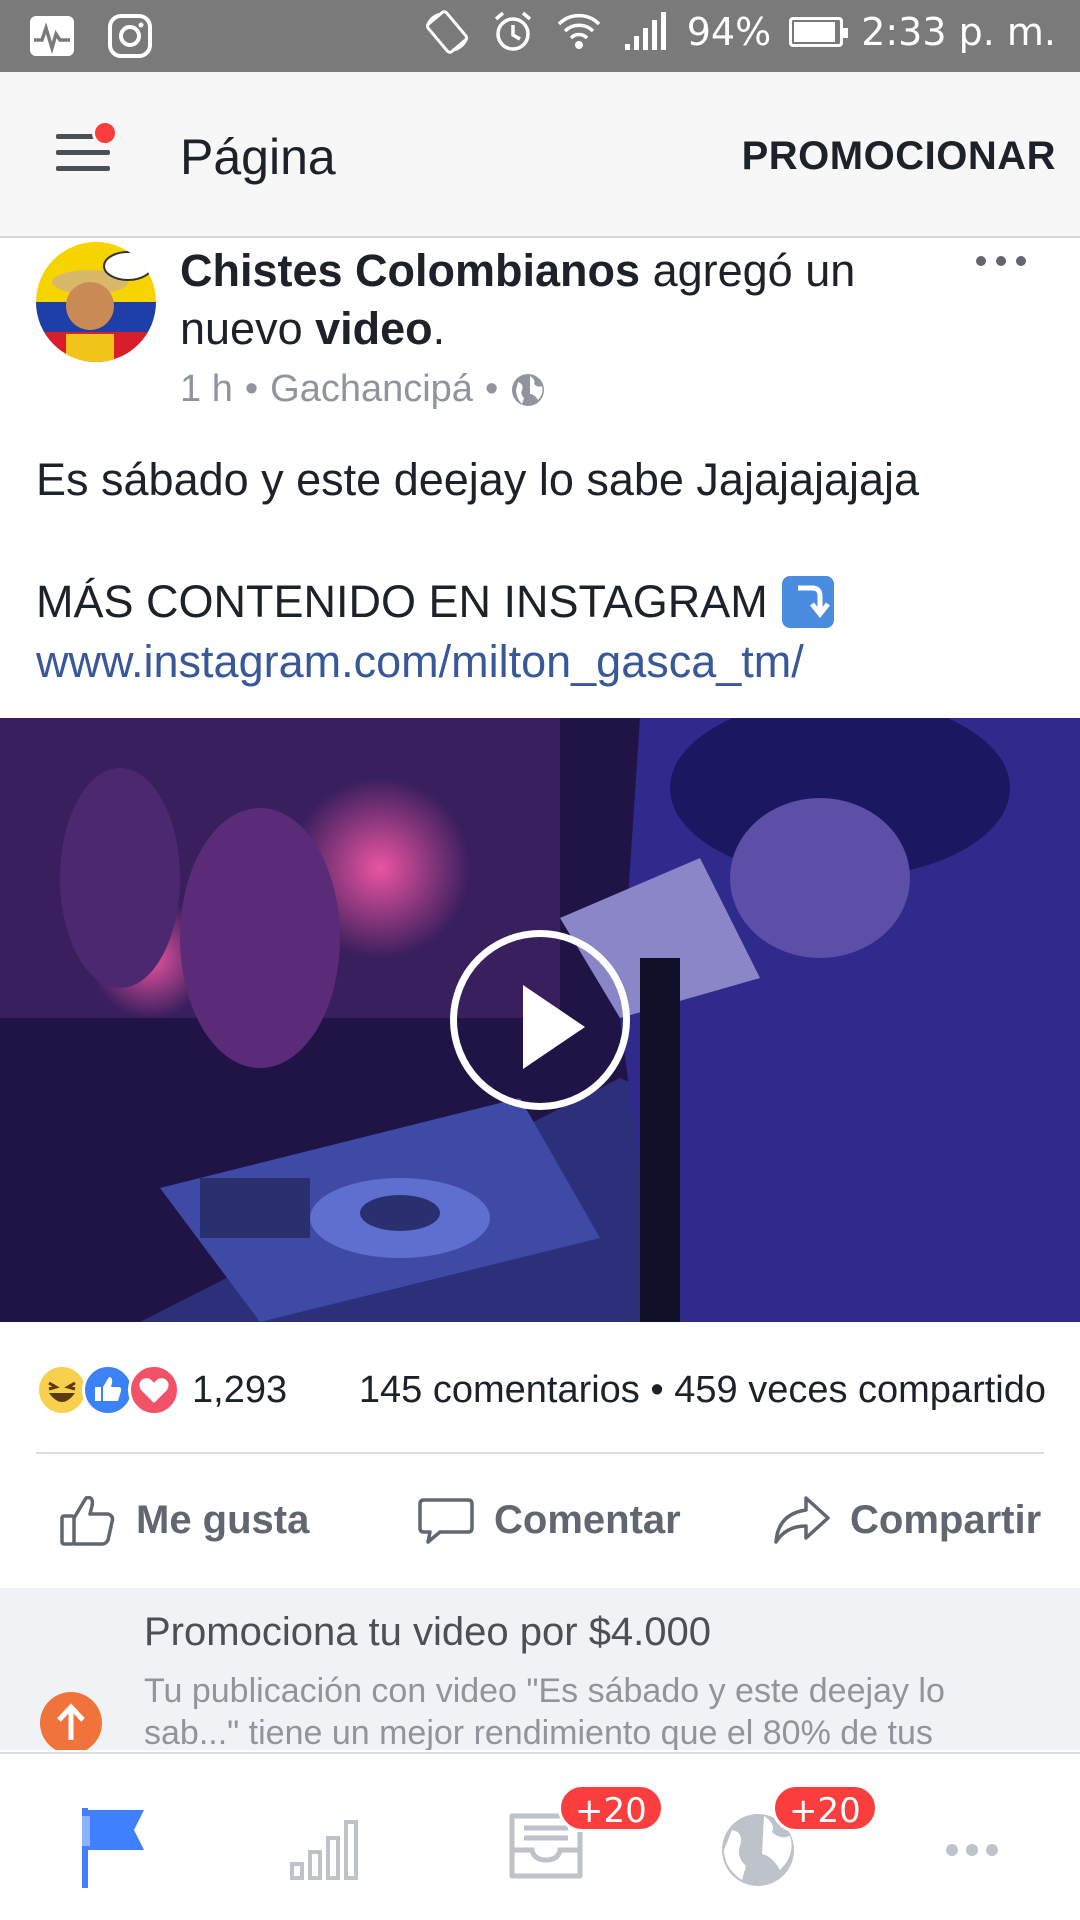  Describe the element at coordinates (528, 389) in the screenshot. I see `globe-icon` at that location.